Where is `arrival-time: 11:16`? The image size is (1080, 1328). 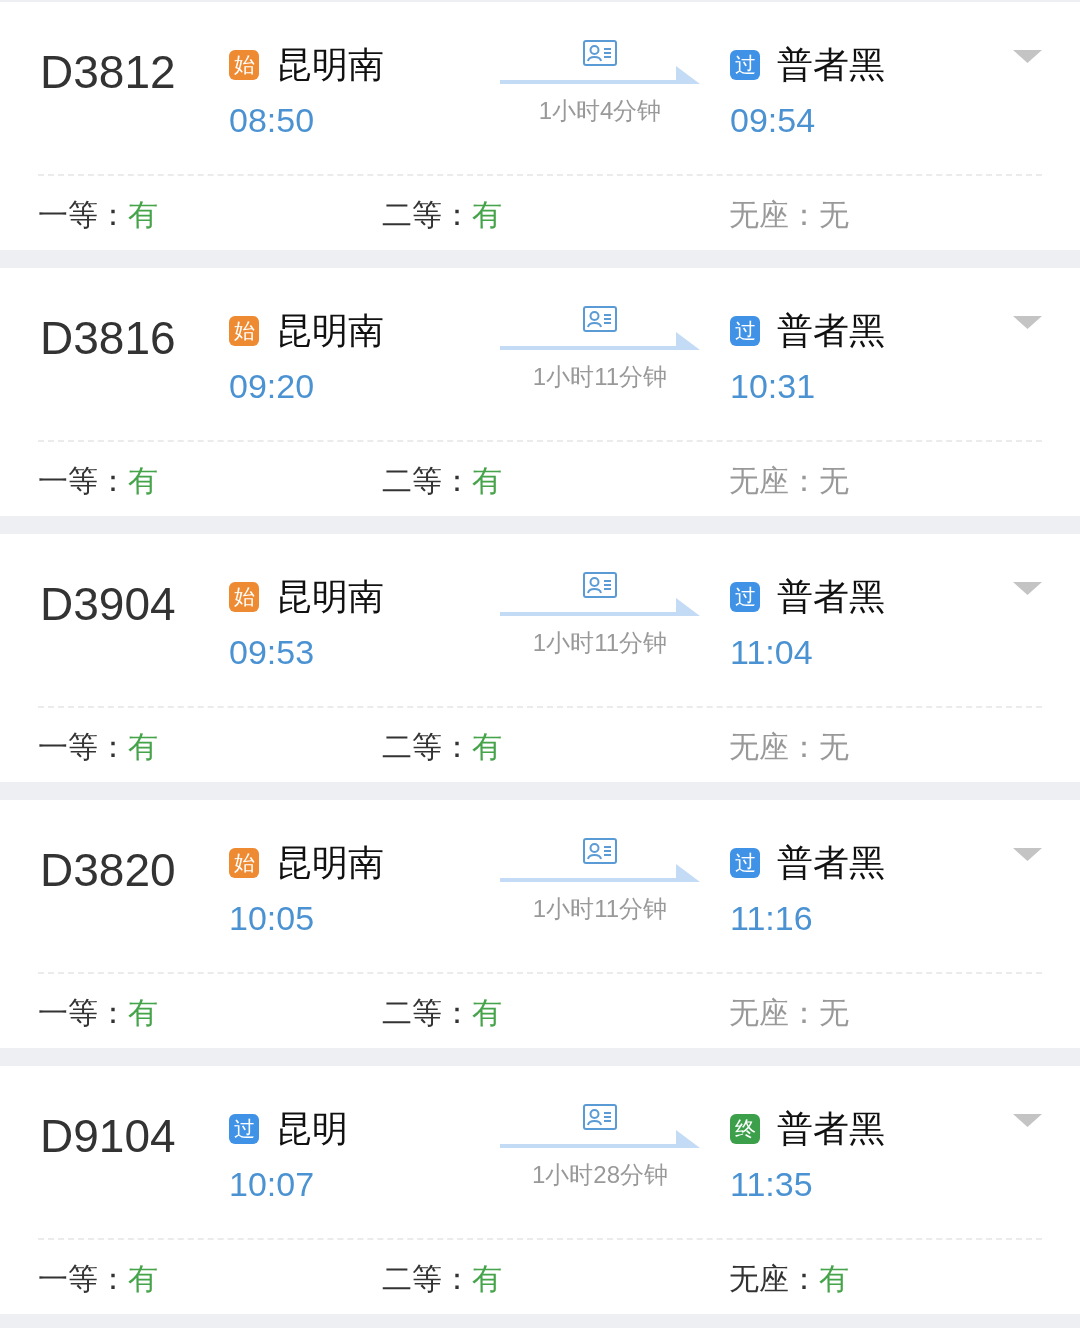 arrival-time: 11:16 is located at coordinates (771, 918).